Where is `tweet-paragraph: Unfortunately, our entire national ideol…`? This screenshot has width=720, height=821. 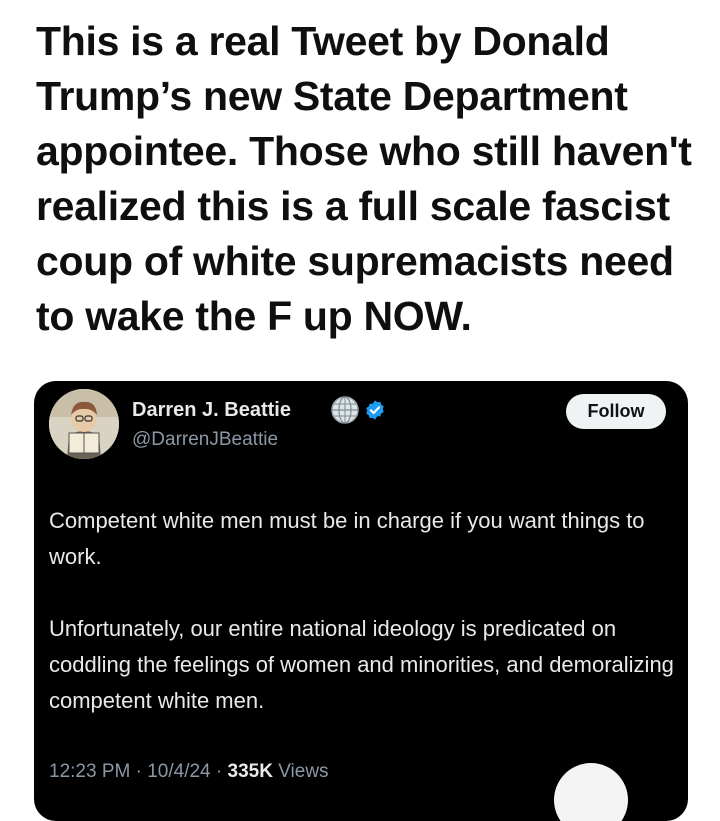
tweet-paragraph: Unfortunately, our entire national ideol… is located at coordinates (361, 664).